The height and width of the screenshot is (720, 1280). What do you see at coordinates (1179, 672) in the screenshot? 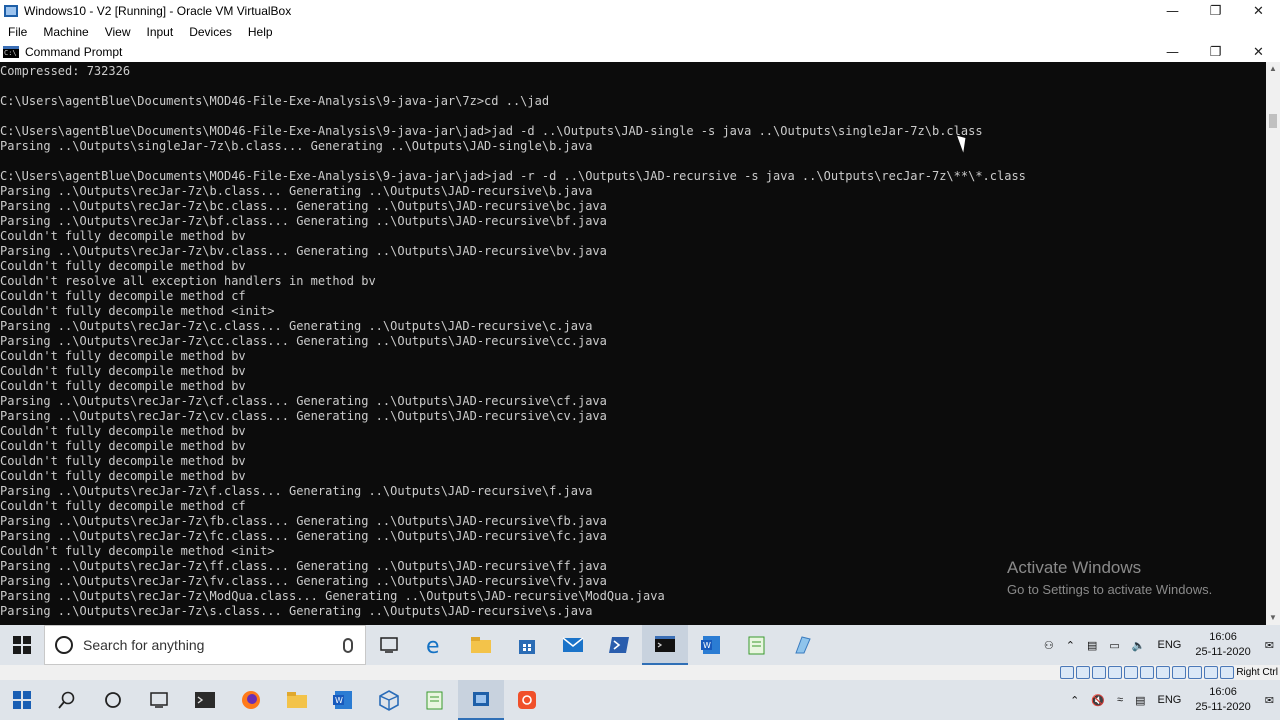
I see `video-capture-icon` at bounding box center [1179, 672].